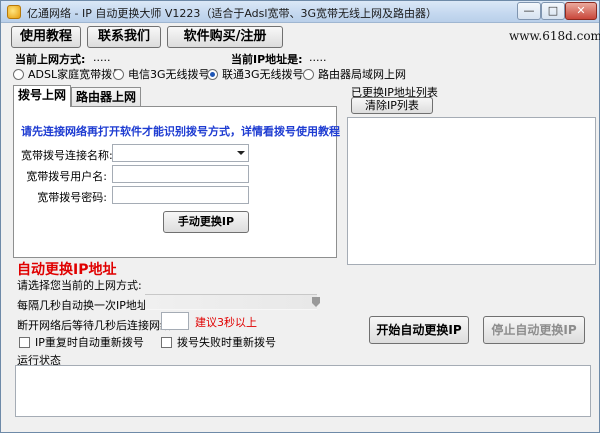 This screenshot has height=433, width=600. Describe the element at coordinates (362, 74) in the screenshot. I see `radio-label: 路由器局域网上网` at that location.